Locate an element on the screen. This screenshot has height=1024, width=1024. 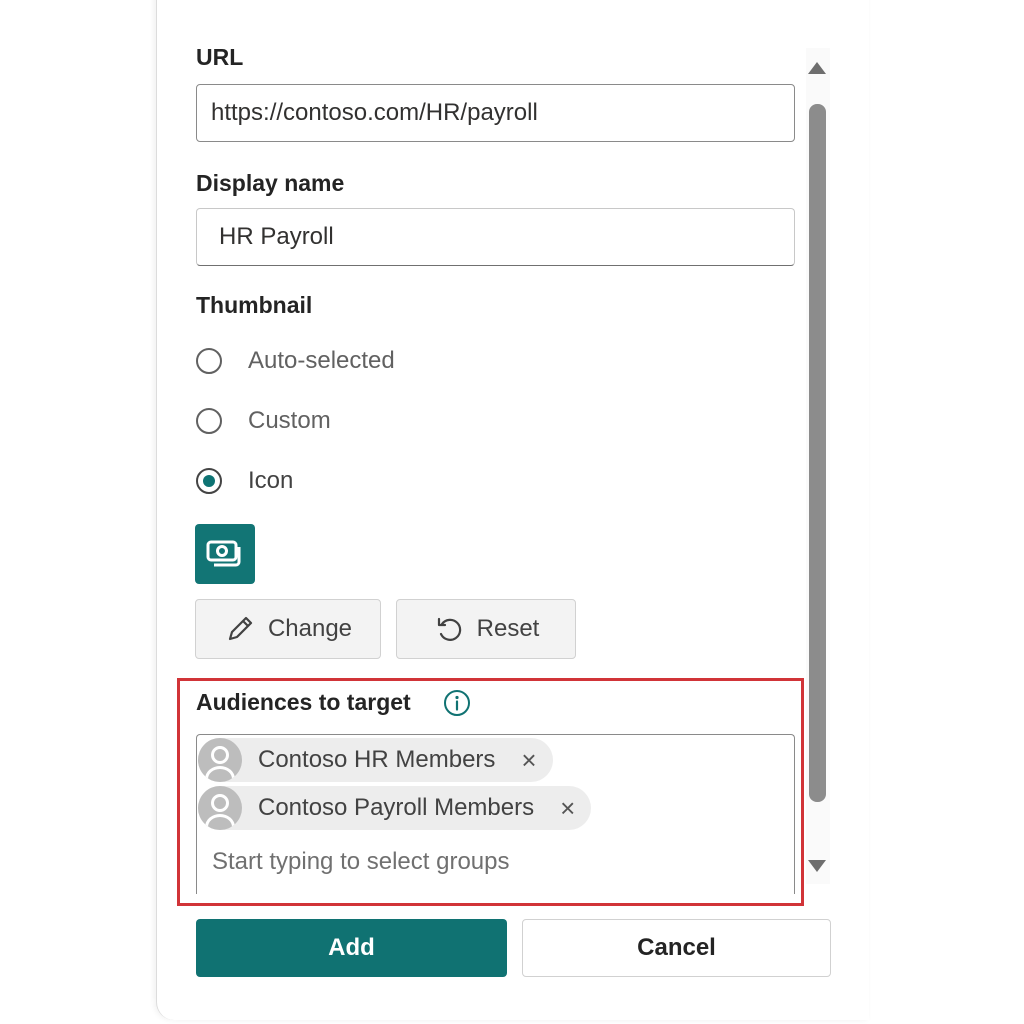
url-value: https://contoso.com/HR/payroll is located at coordinates (374, 112).